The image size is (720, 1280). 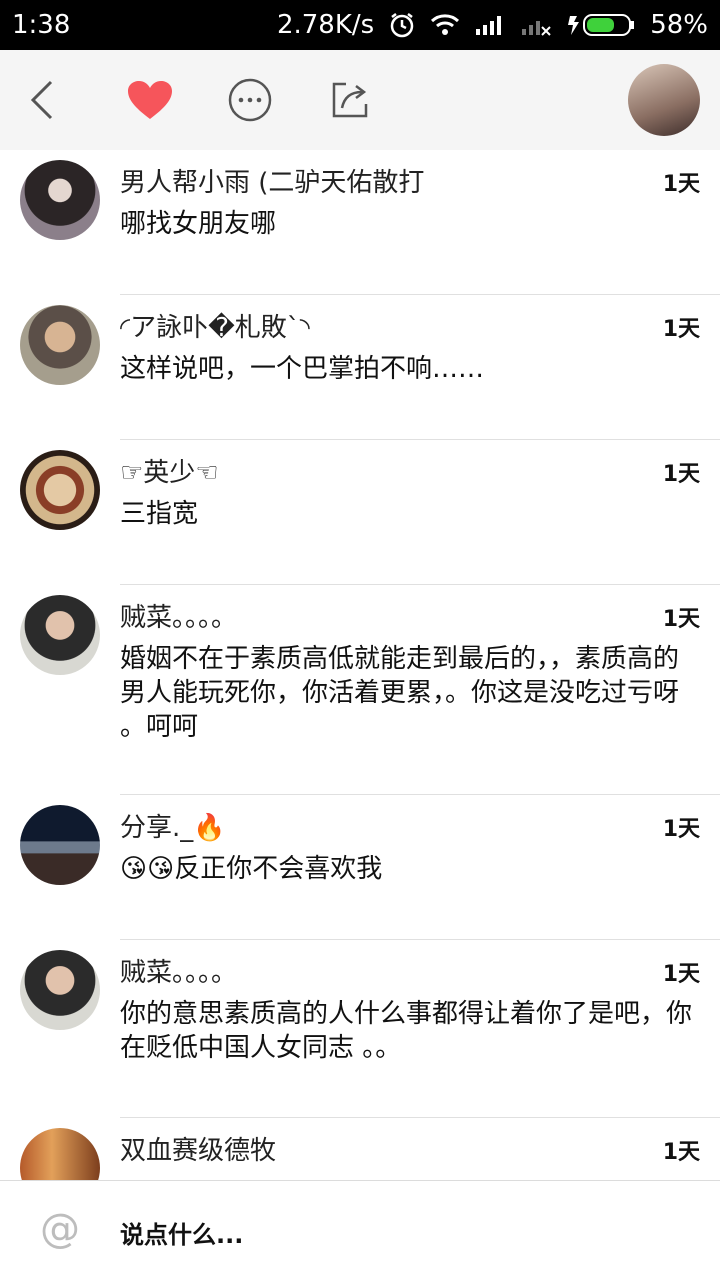 I want to click on status-bar: 1:38 2.78K/s 58%, so click(x=360, y=25).